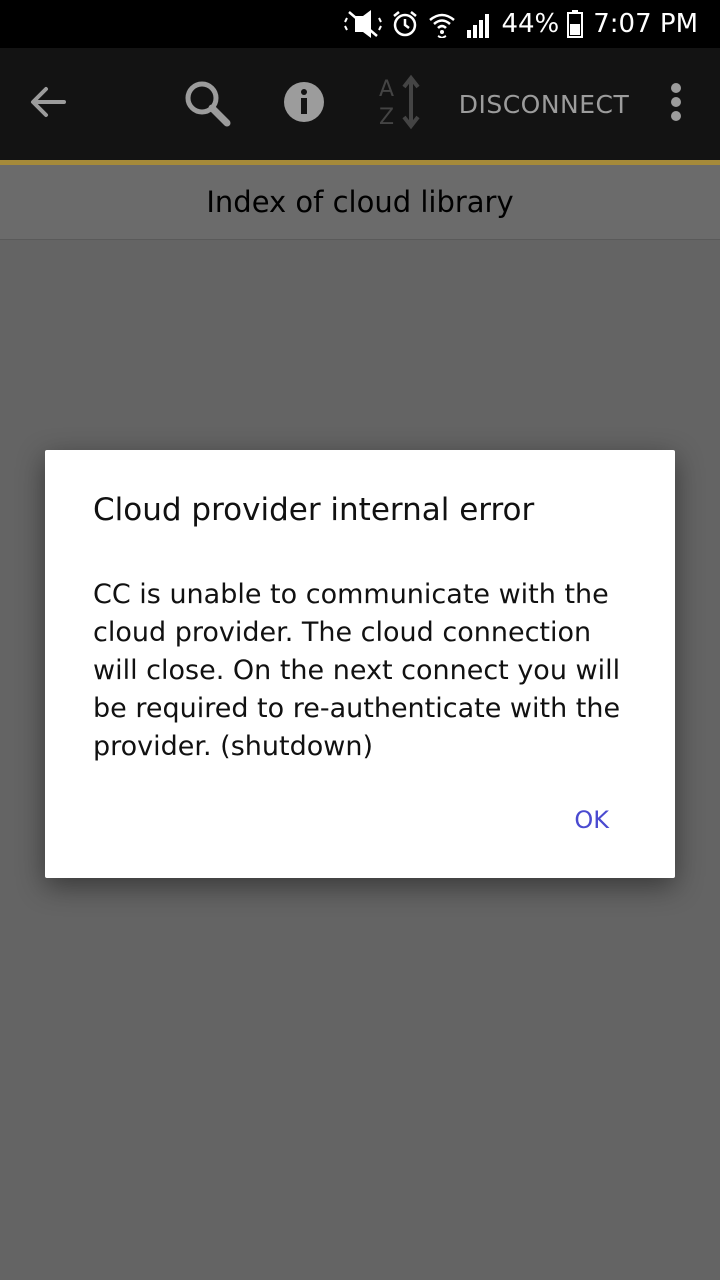 This screenshot has height=1280, width=720. What do you see at coordinates (314, 510) in the screenshot?
I see `dialog-title: Cloud provider internal error` at bounding box center [314, 510].